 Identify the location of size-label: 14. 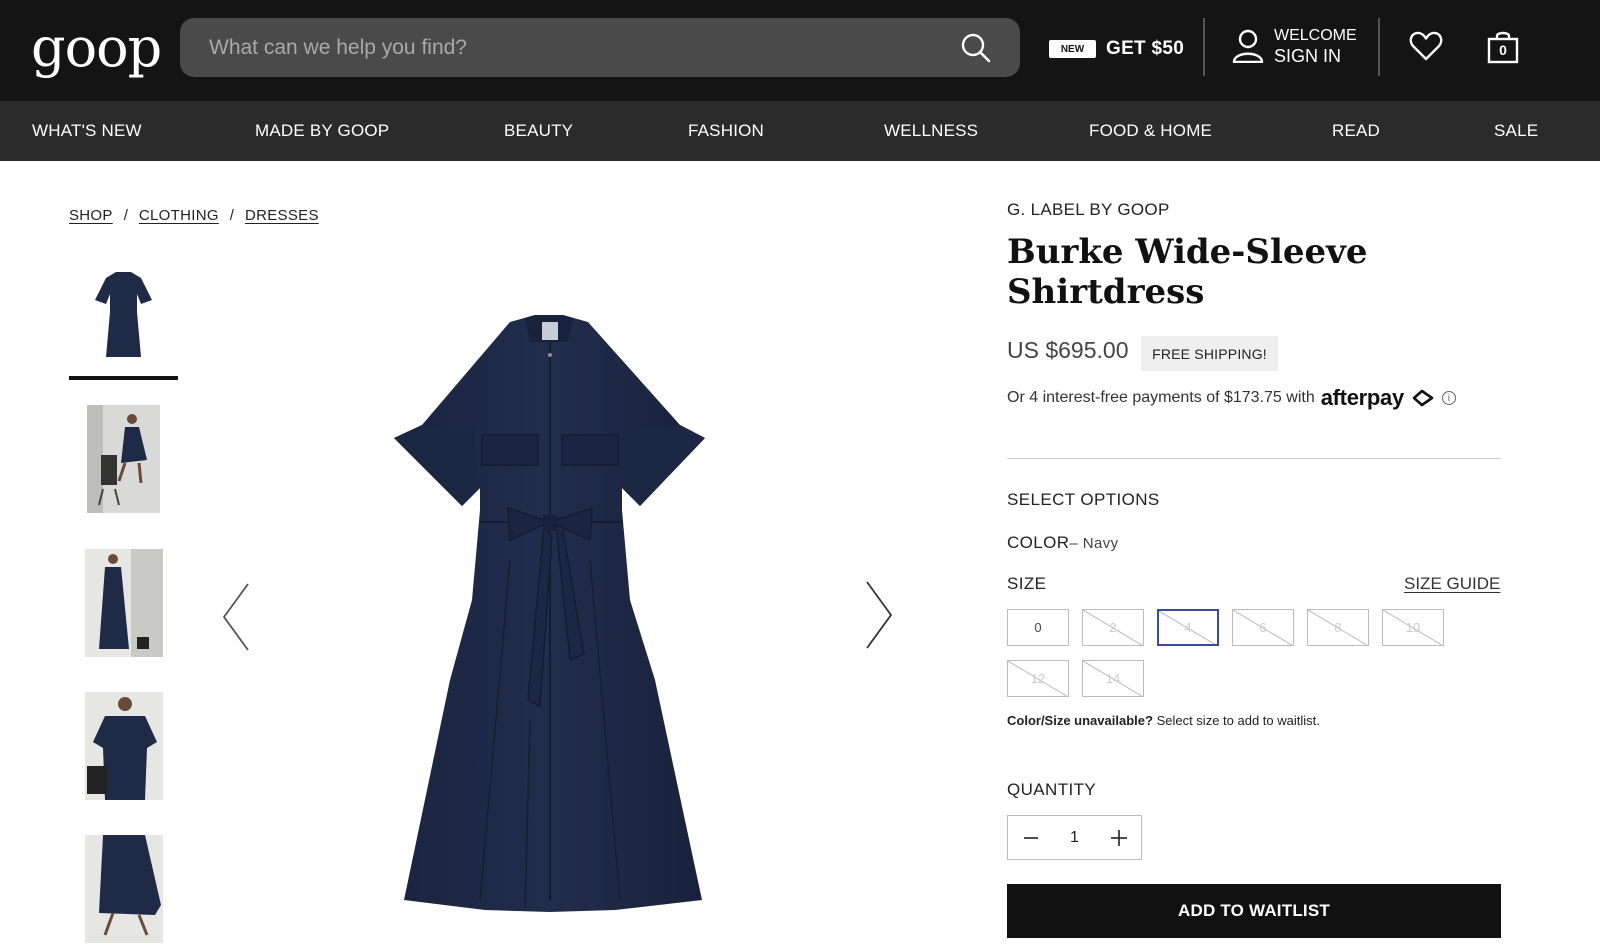
(1113, 678).